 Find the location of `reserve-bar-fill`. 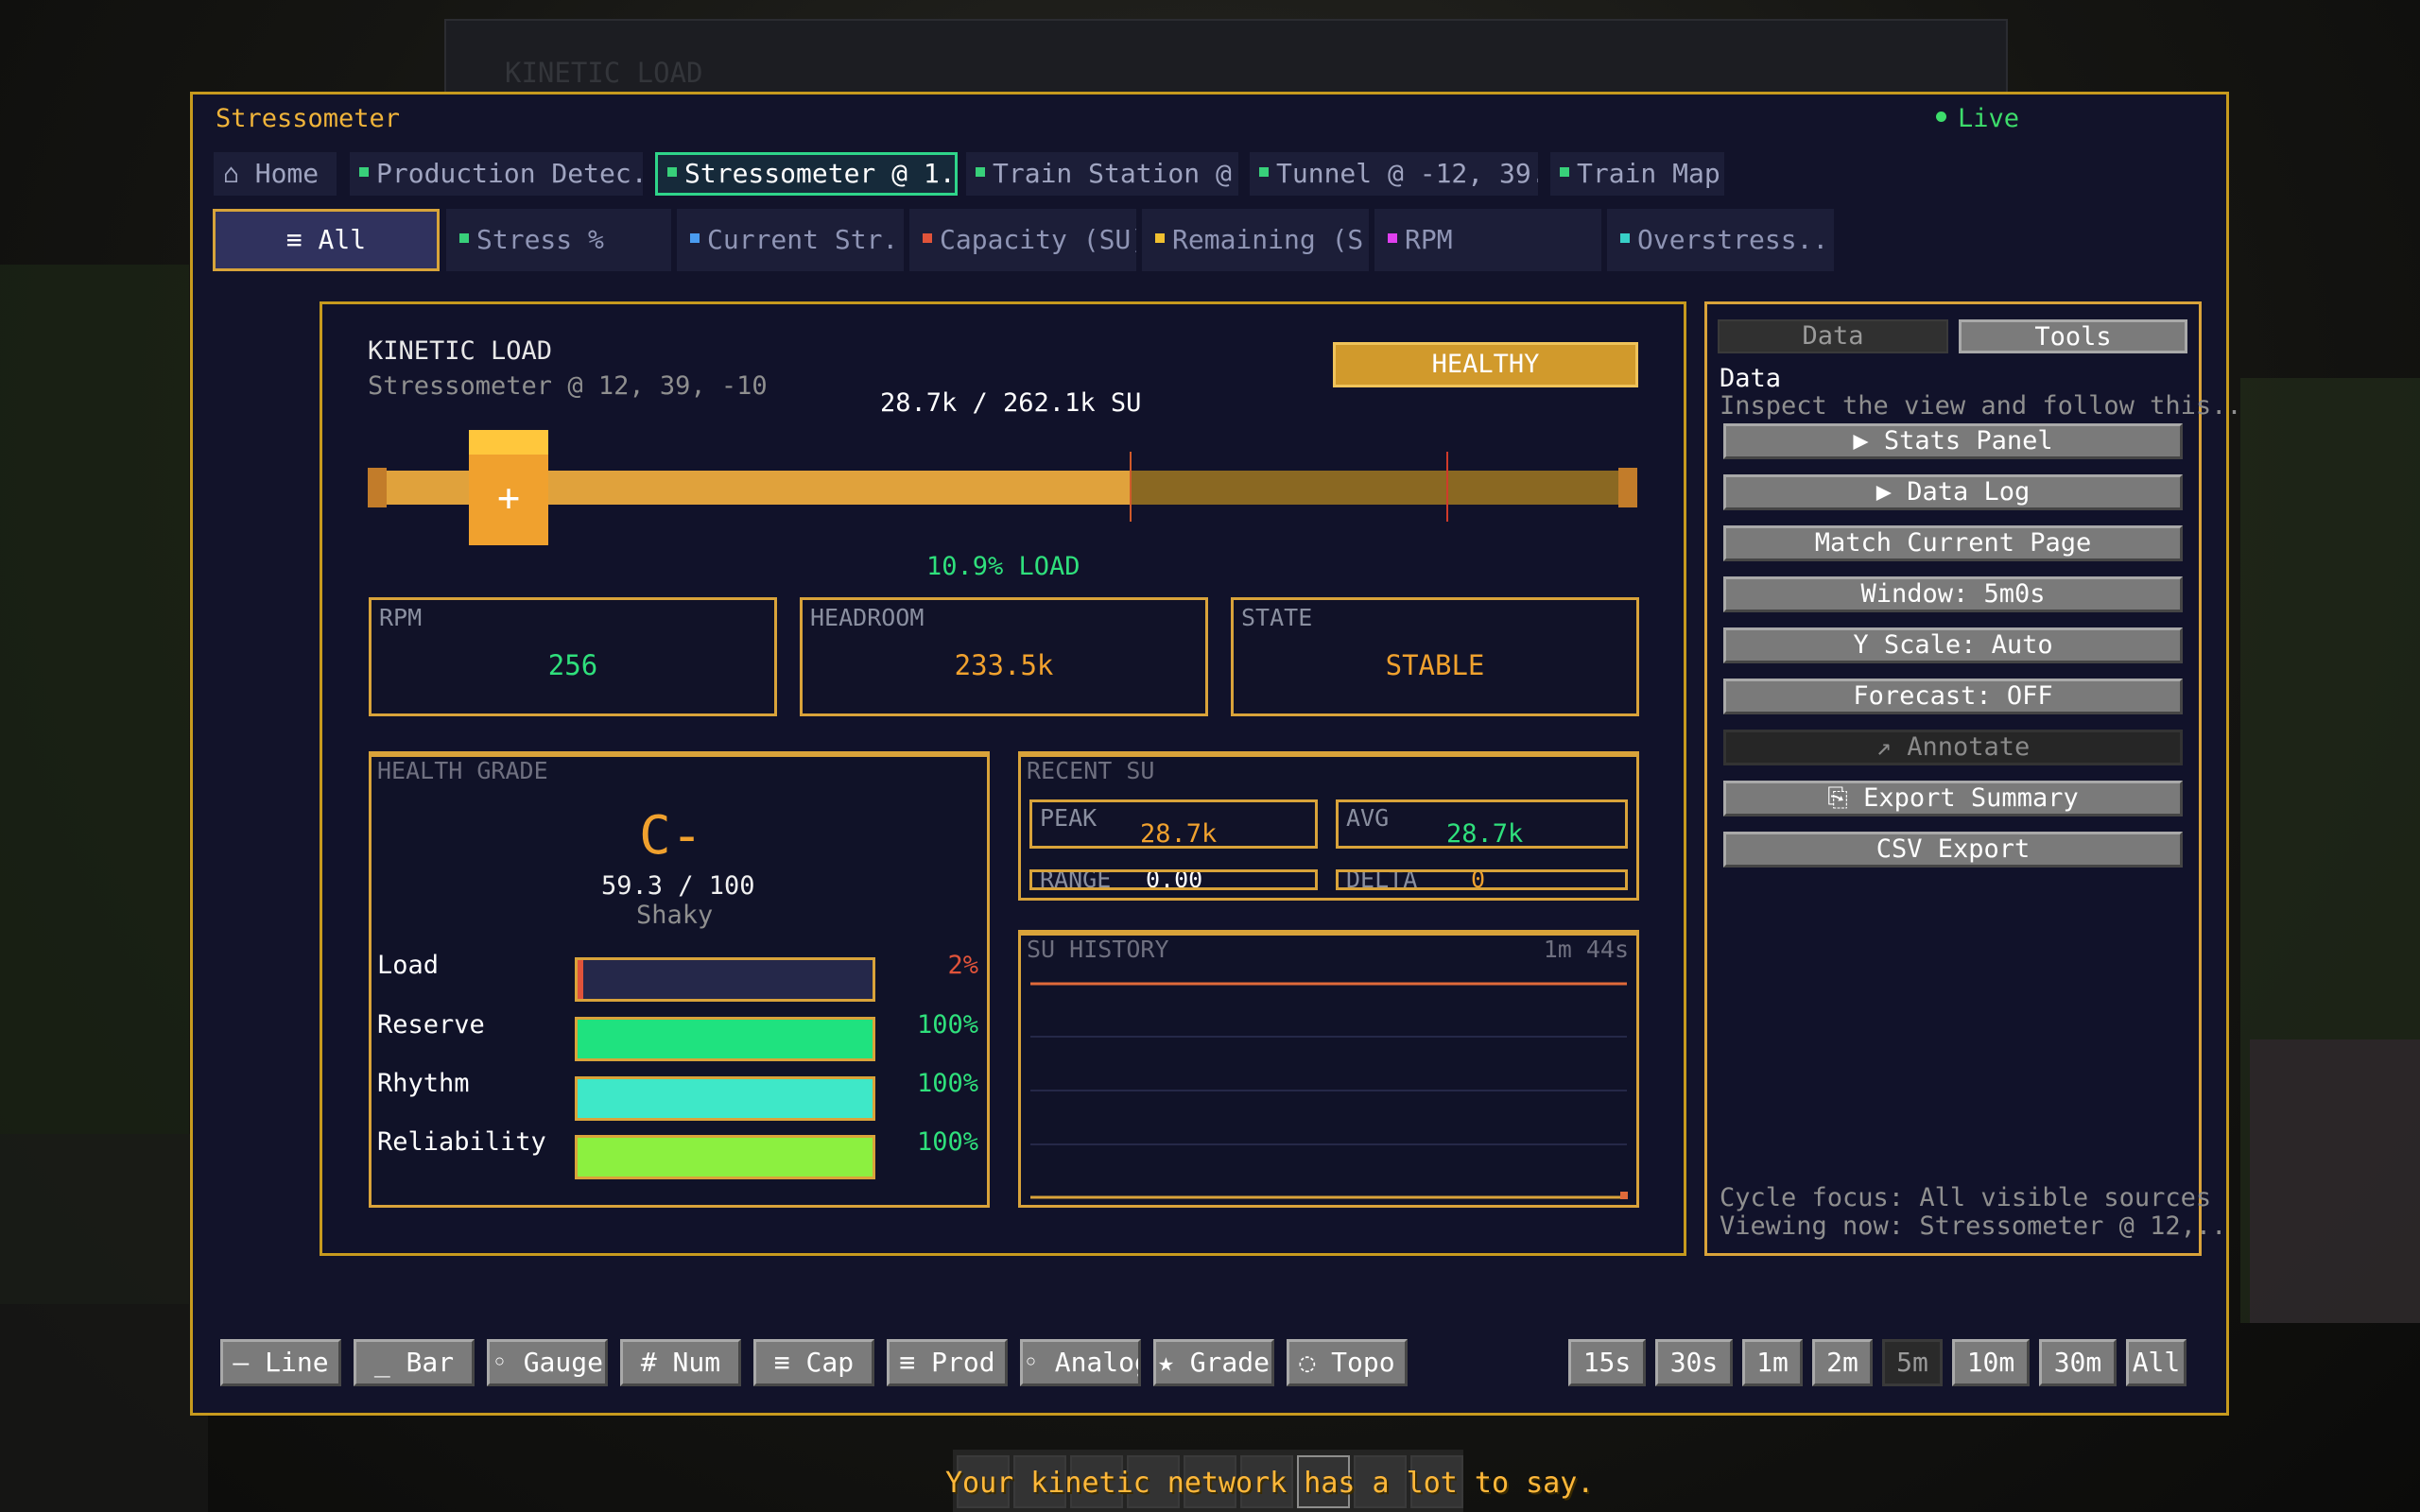

reserve-bar-fill is located at coordinates (725, 1039).